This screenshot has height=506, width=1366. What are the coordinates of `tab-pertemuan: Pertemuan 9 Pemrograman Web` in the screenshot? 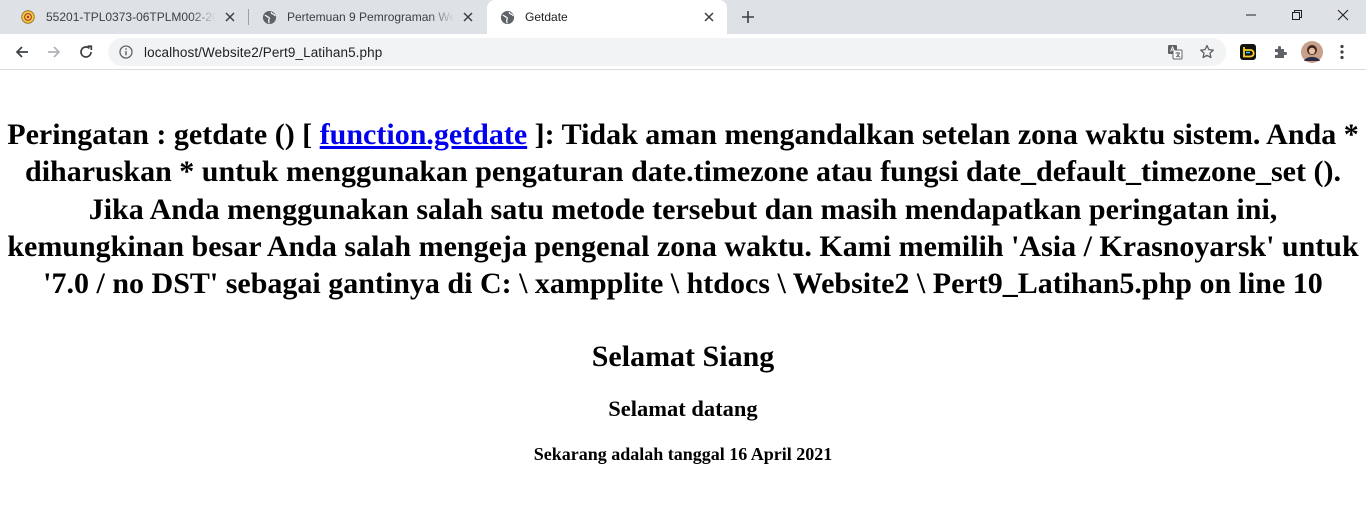 It's located at (367, 17).